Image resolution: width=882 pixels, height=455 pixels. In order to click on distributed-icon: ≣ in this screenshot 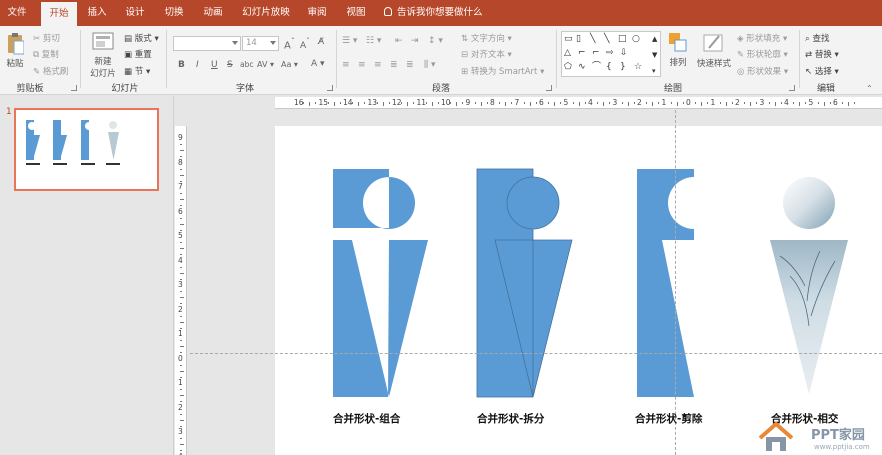, I will do `click(410, 65)`.